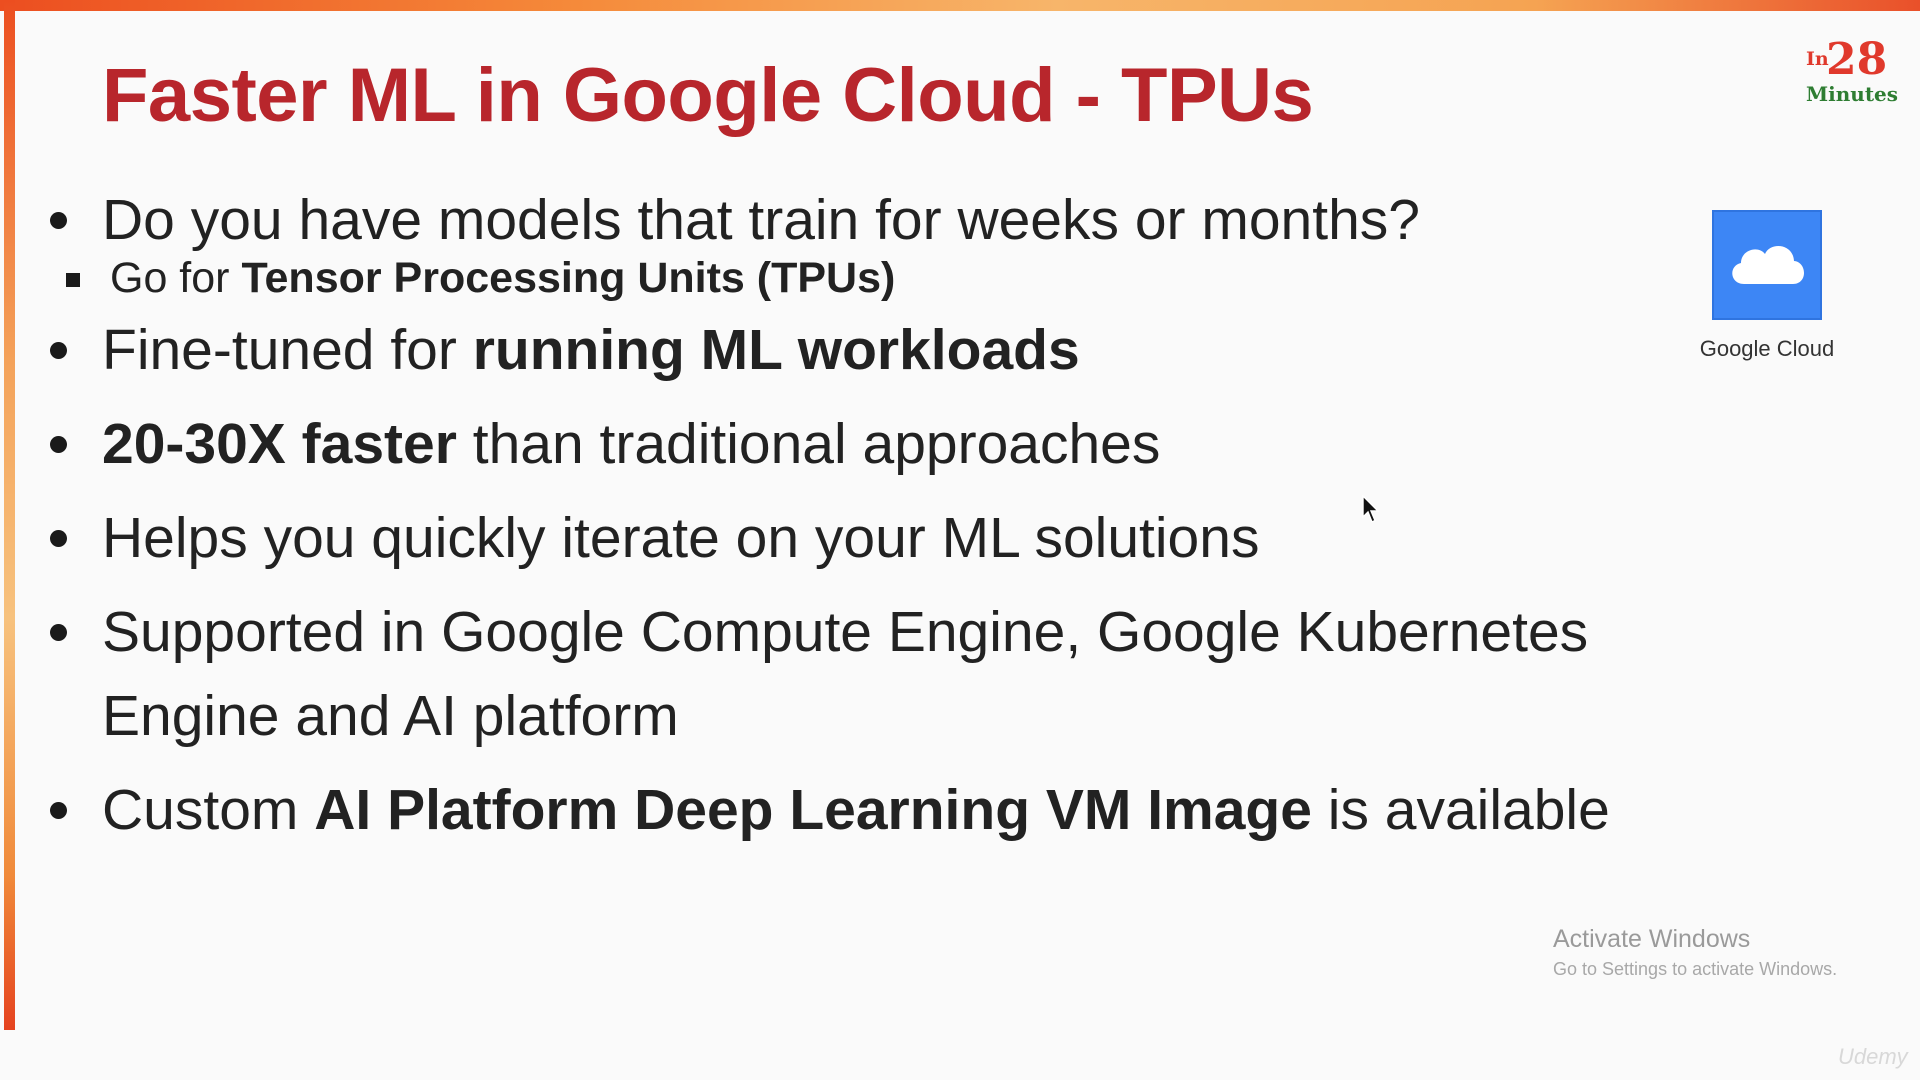  I want to click on logo-number: 28, so click(1857, 59).